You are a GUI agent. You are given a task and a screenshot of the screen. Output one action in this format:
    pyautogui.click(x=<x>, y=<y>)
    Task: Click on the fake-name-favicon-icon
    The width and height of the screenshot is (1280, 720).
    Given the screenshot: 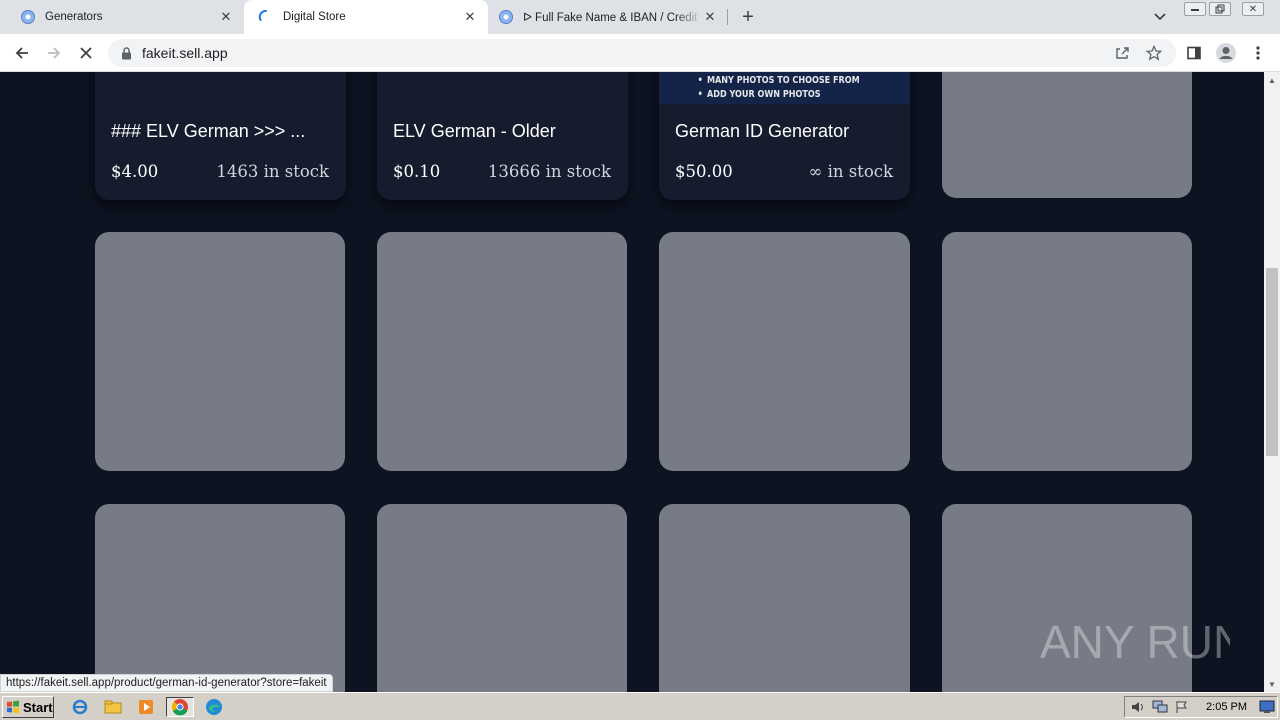 What is the action you would take?
    pyautogui.click(x=506, y=17)
    